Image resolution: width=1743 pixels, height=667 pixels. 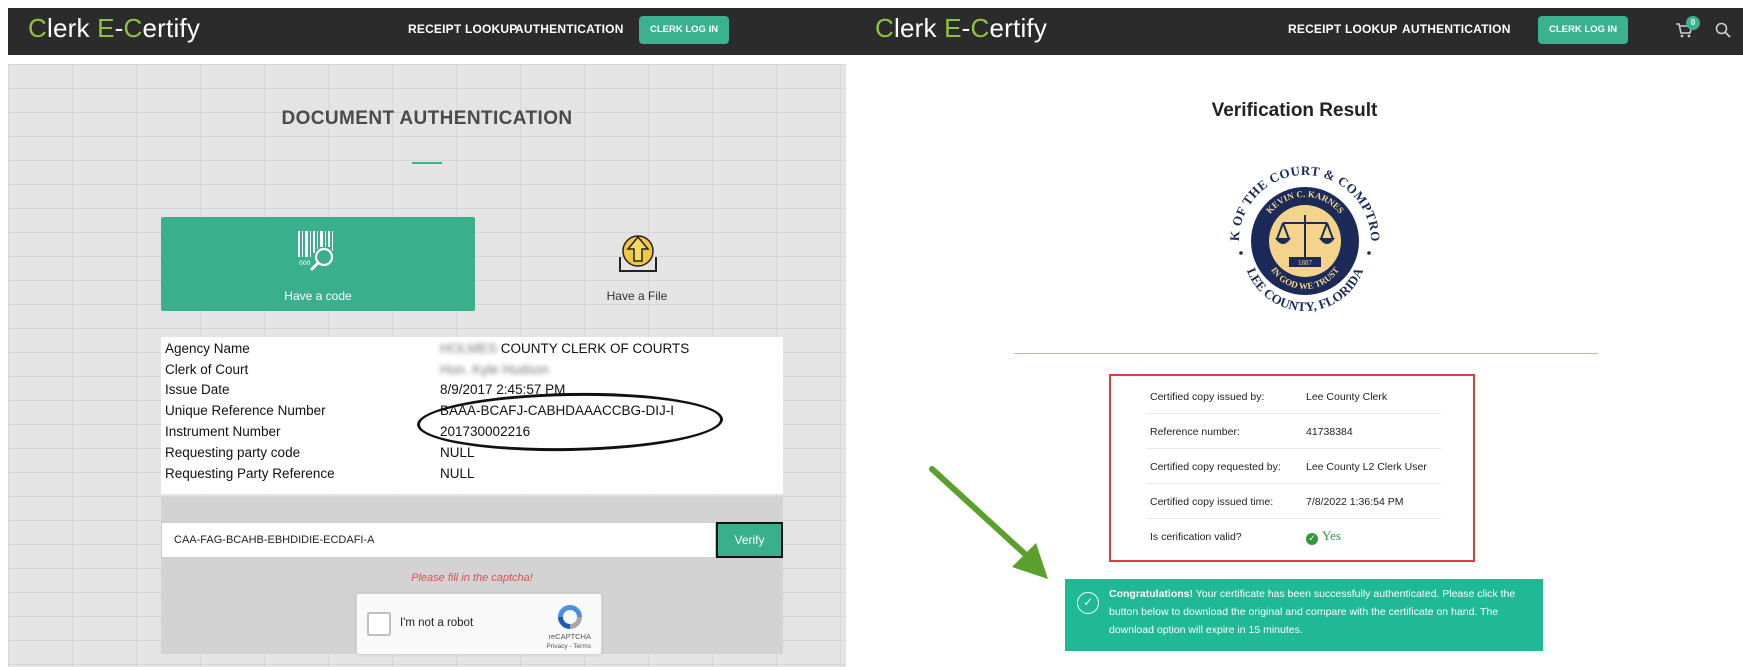 I want to click on info-label-instrument: Instrument Number, so click(x=223, y=431).